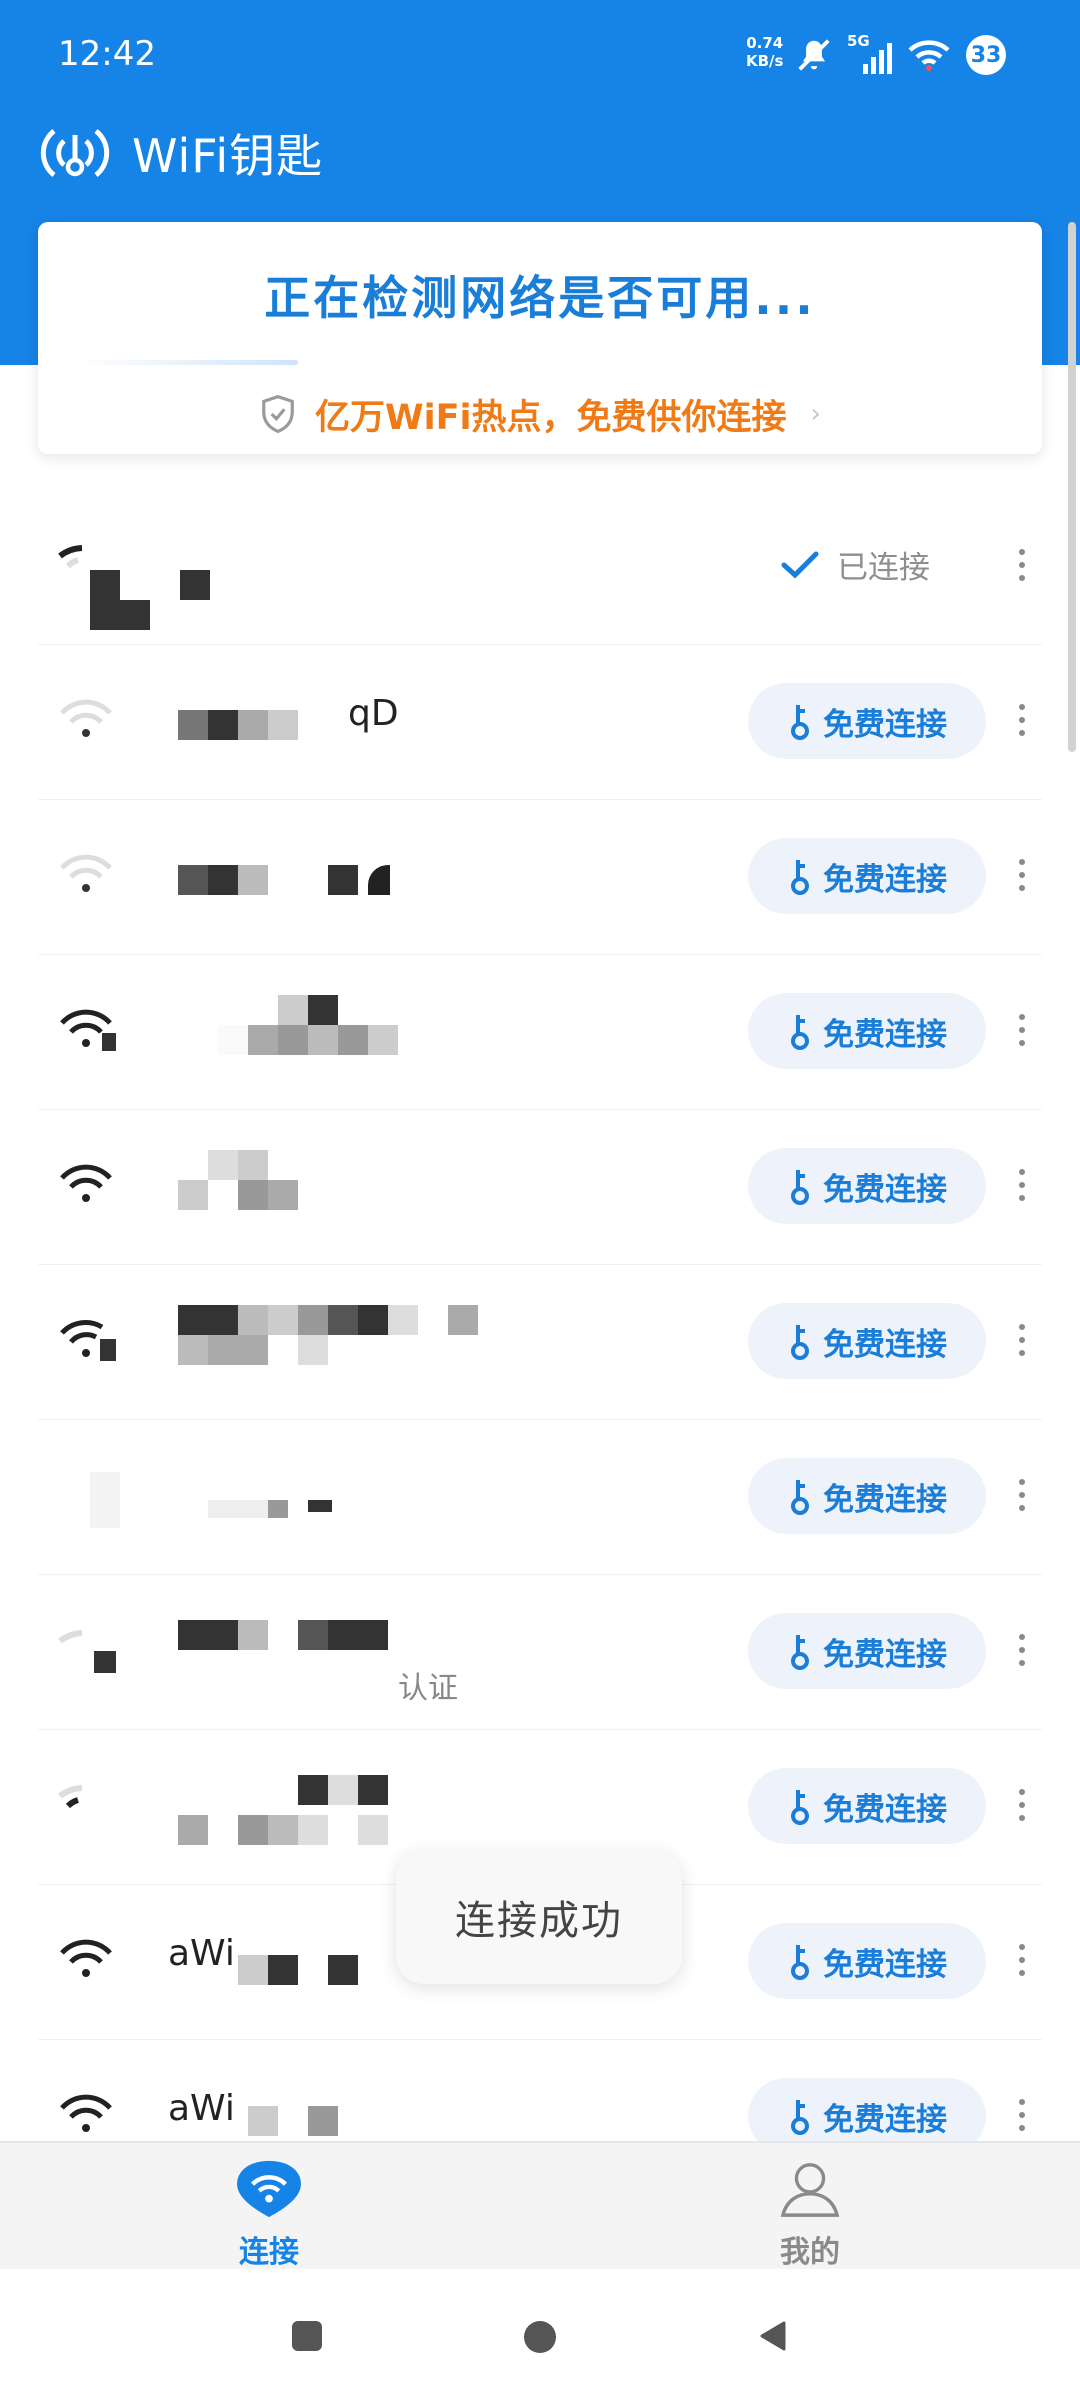 This screenshot has height=2400, width=1080. What do you see at coordinates (107, 54) in the screenshot?
I see `status-time: 12:42` at bounding box center [107, 54].